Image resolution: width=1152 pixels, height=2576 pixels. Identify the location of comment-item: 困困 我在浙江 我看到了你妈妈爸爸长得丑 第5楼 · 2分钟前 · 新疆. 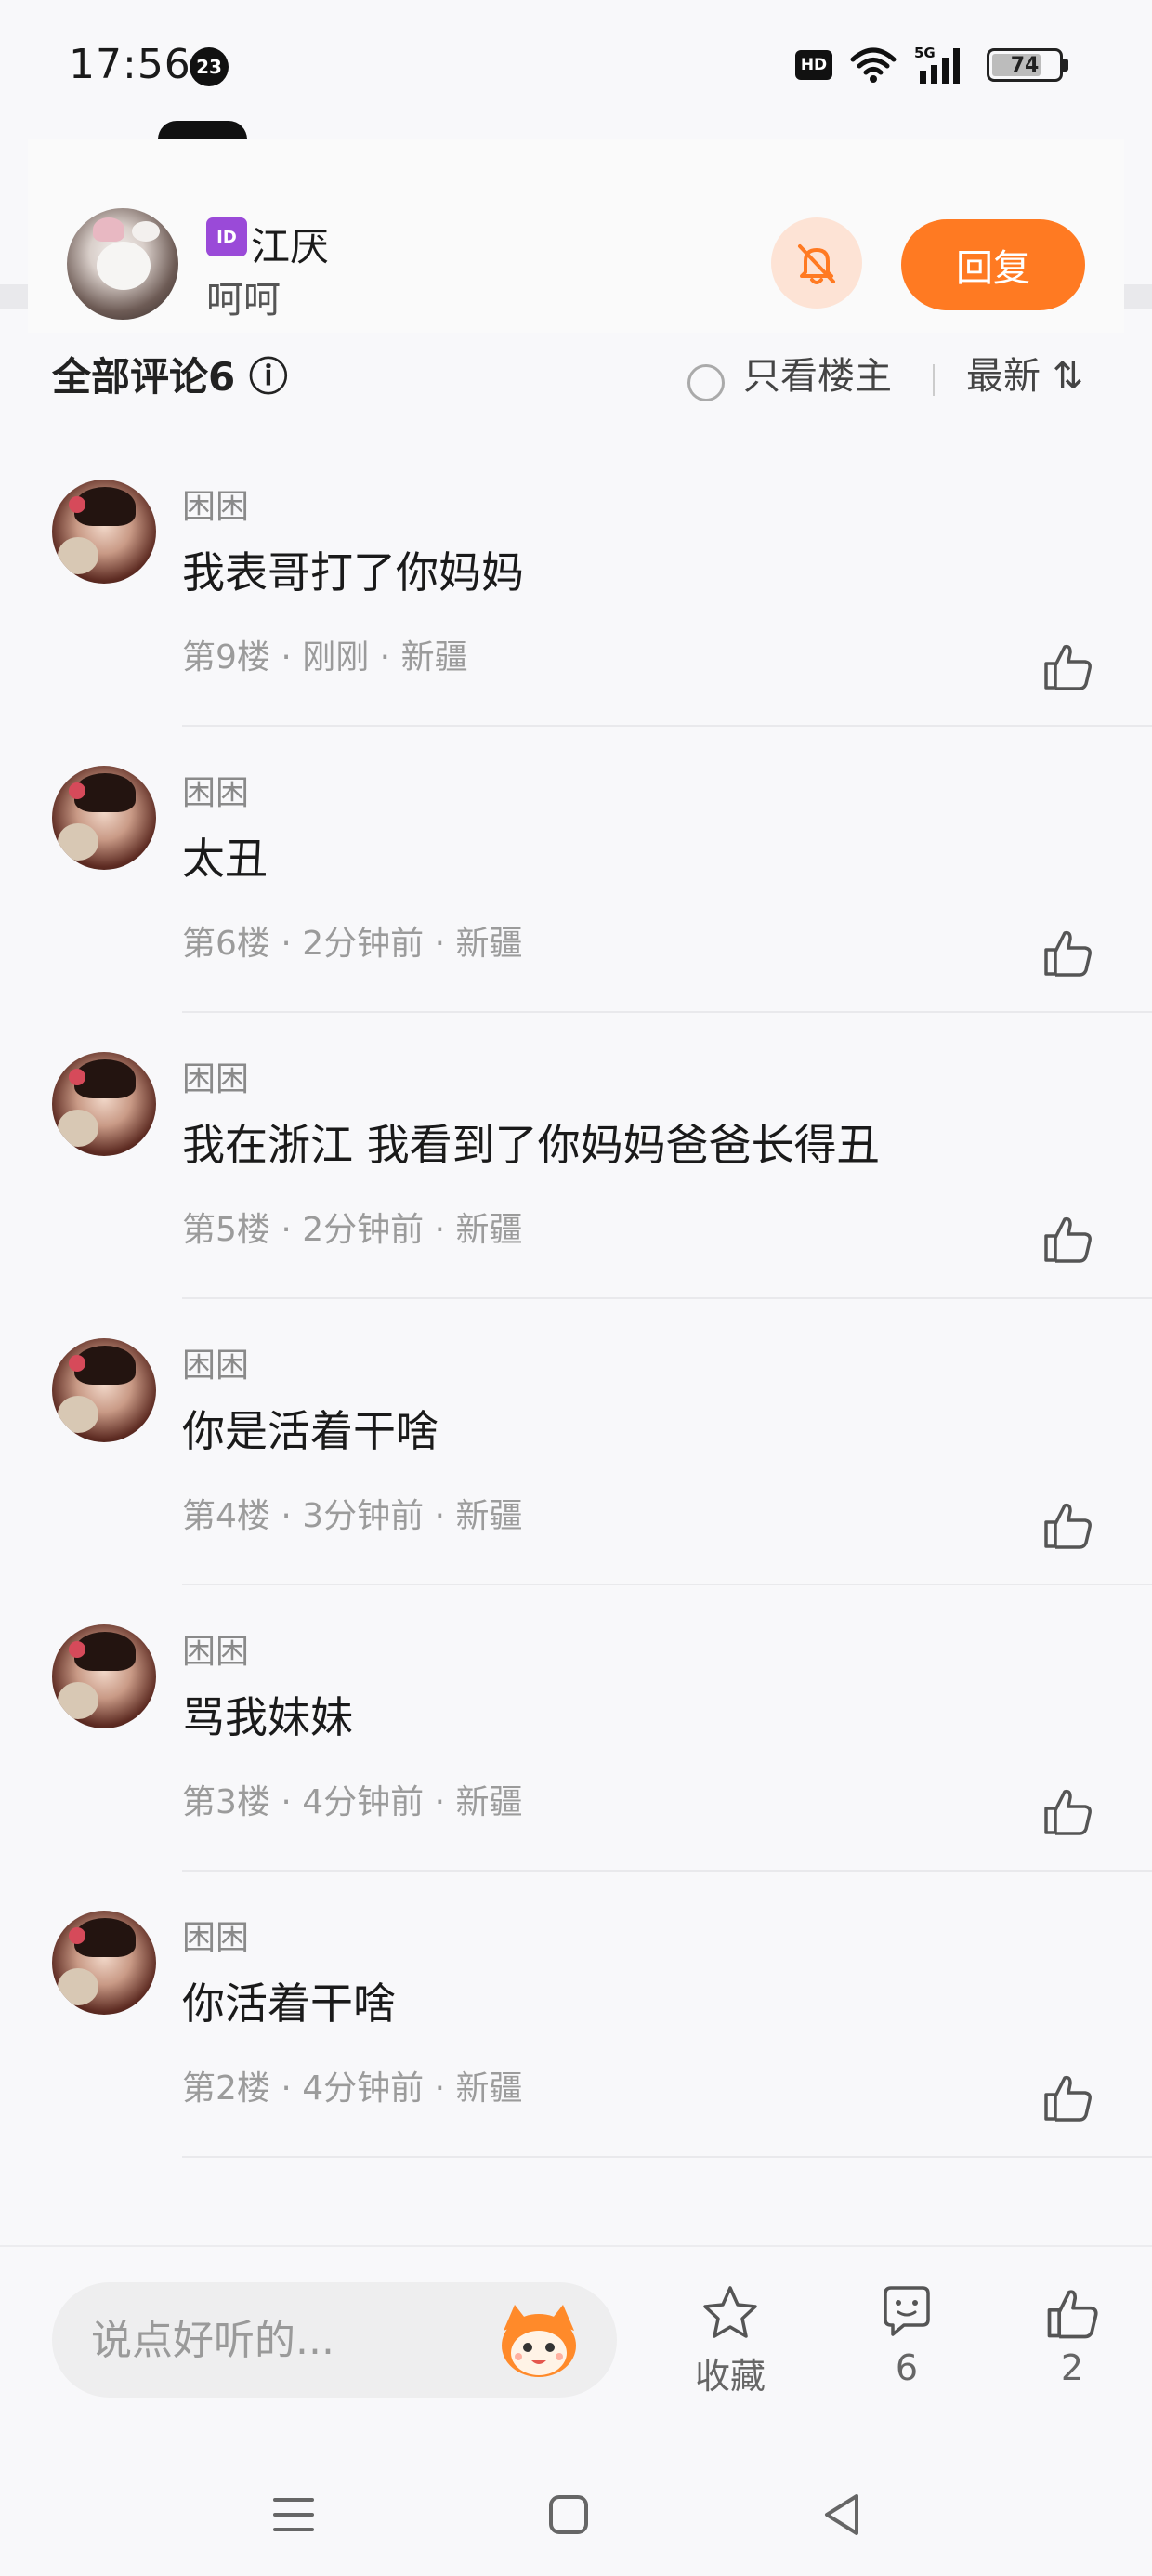
(576, 1195).